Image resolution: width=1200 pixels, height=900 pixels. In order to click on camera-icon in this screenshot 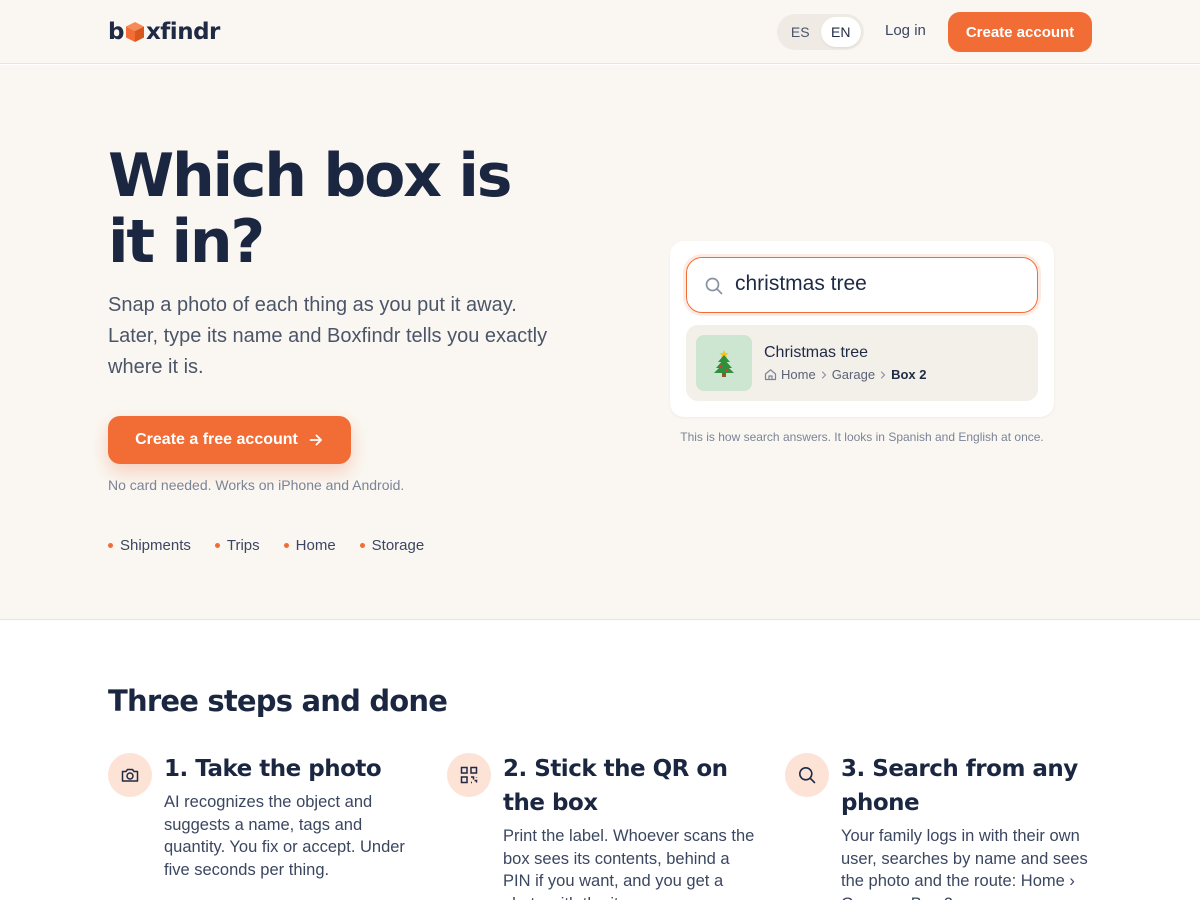, I will do `click(130, 775)`.